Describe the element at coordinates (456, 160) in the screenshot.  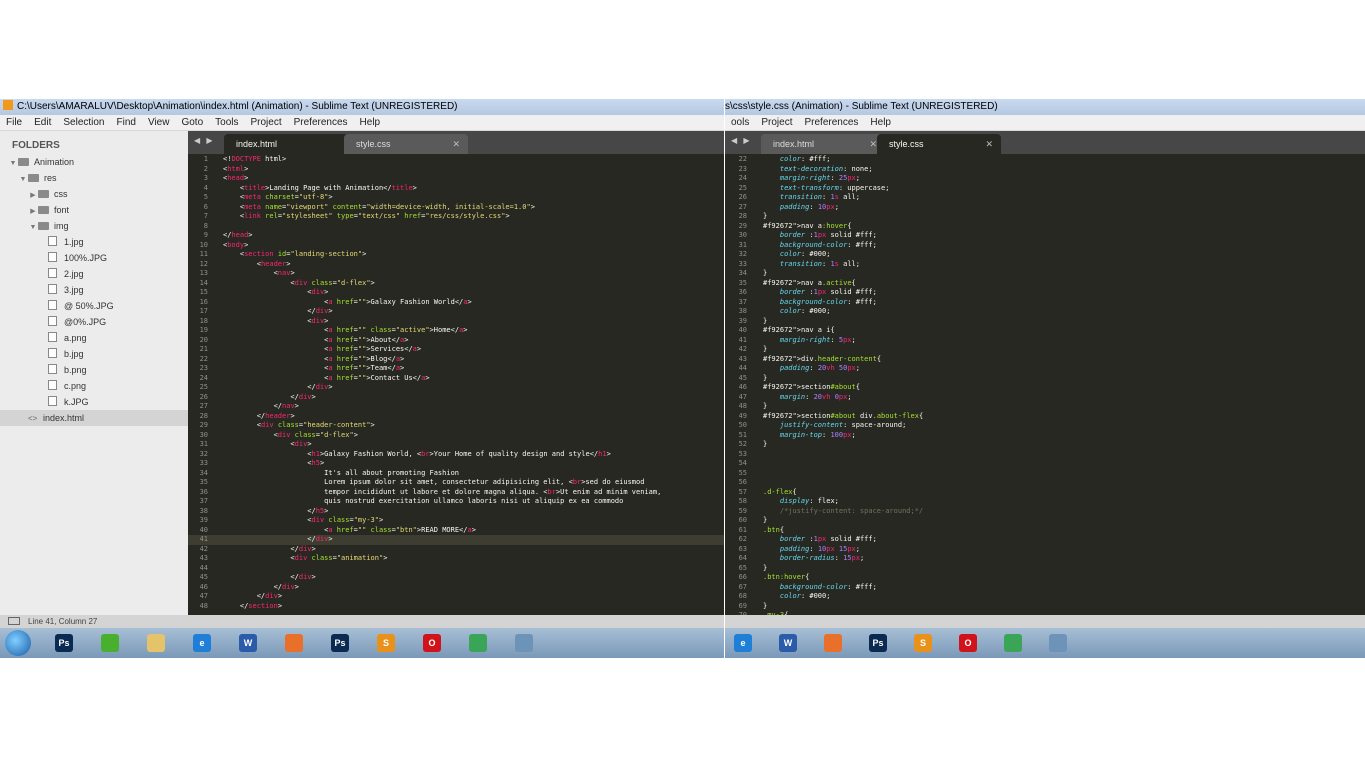
I see `code-line: 1 <!DOCTYPE html>` at that location.